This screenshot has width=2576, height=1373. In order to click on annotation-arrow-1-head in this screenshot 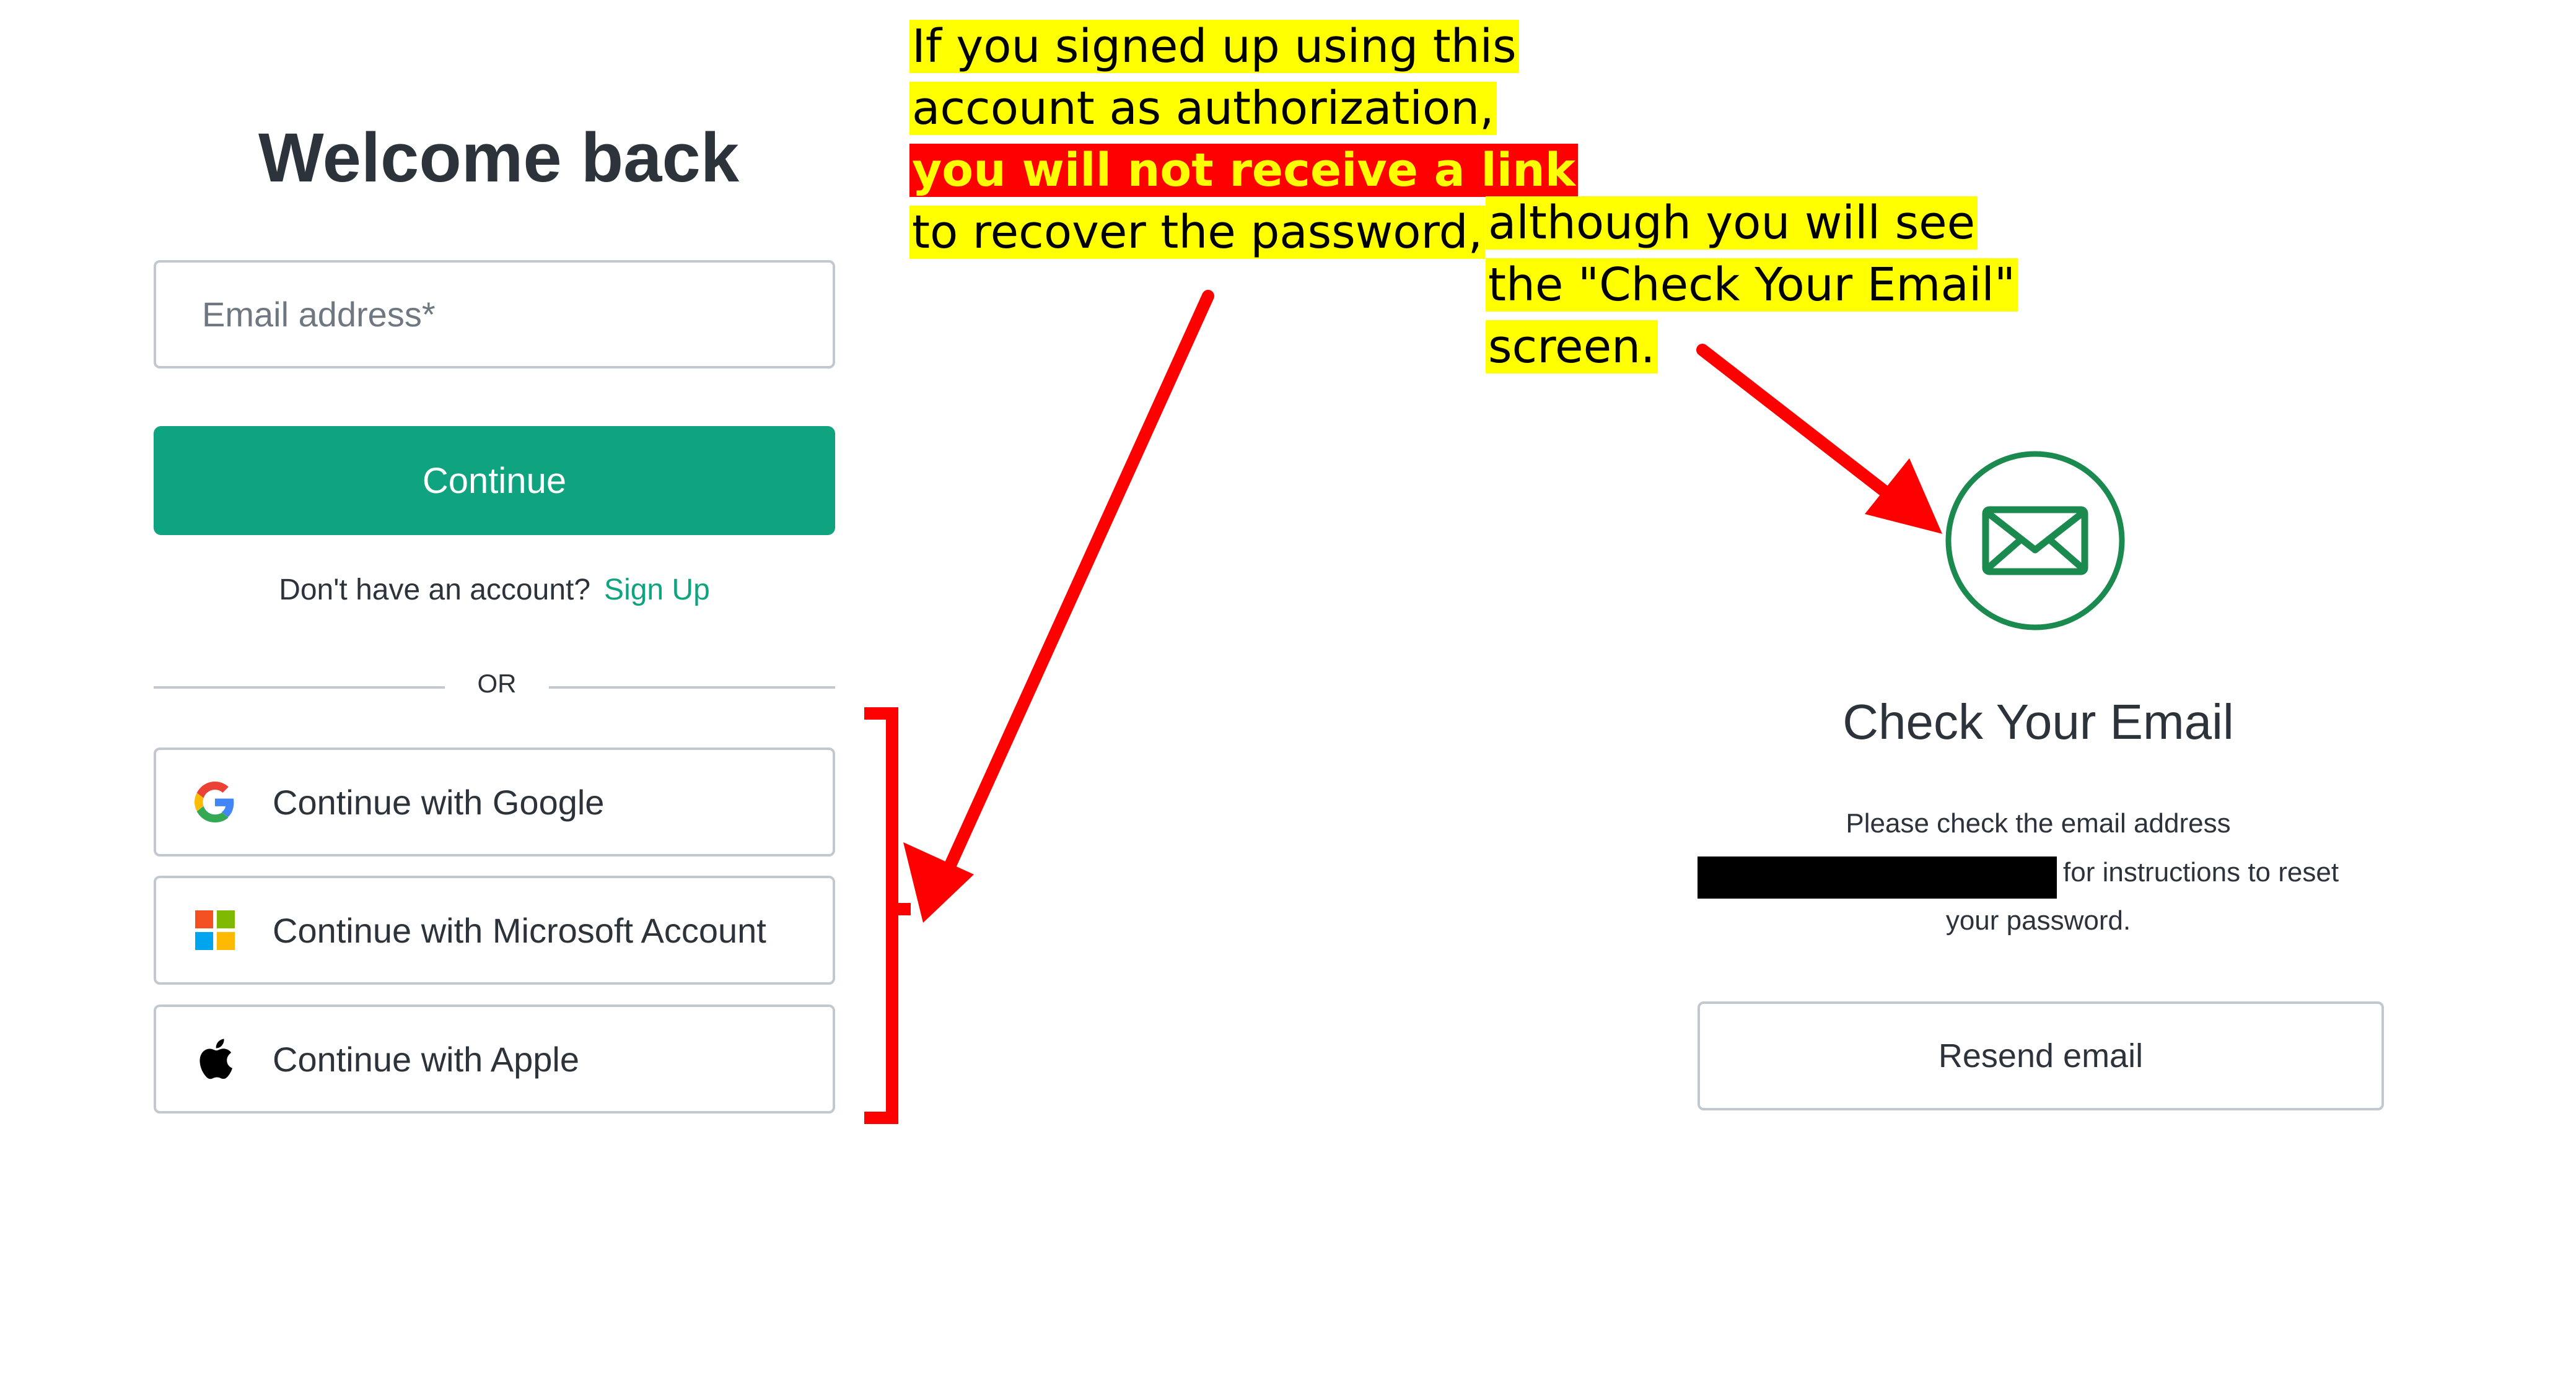, I will do `click(938, 882)`.